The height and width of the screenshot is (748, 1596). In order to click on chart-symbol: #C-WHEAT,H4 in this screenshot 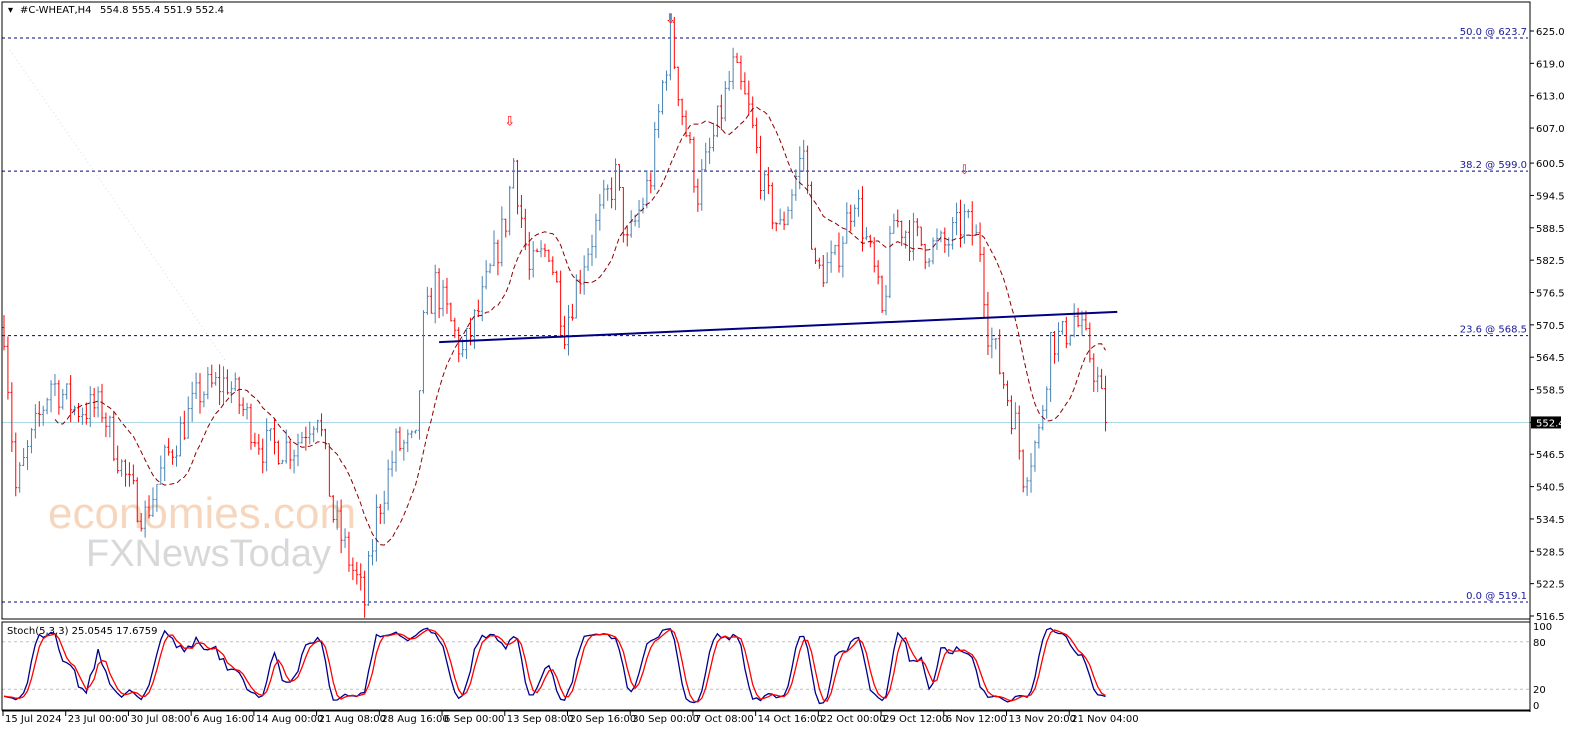, I will do `click(56, 10)`.